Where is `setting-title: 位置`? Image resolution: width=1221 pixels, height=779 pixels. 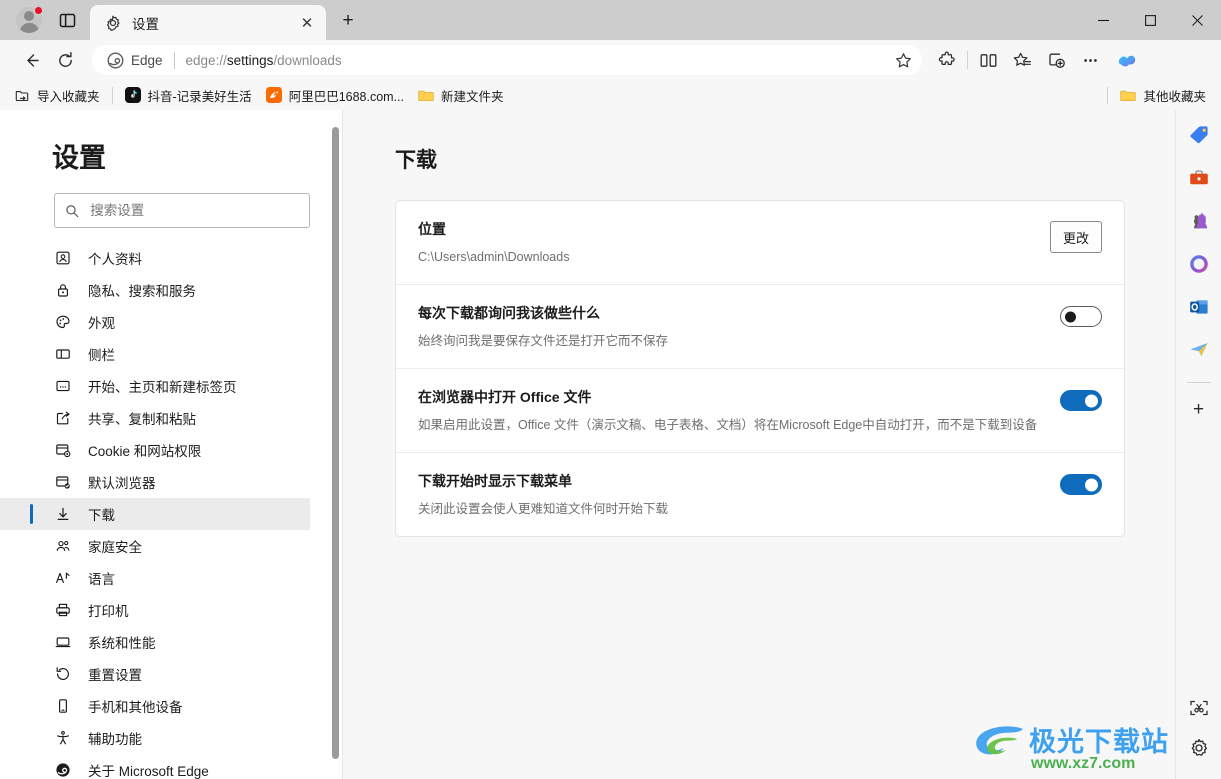 setting-title: 位置 is located at coordinates (432, 229).